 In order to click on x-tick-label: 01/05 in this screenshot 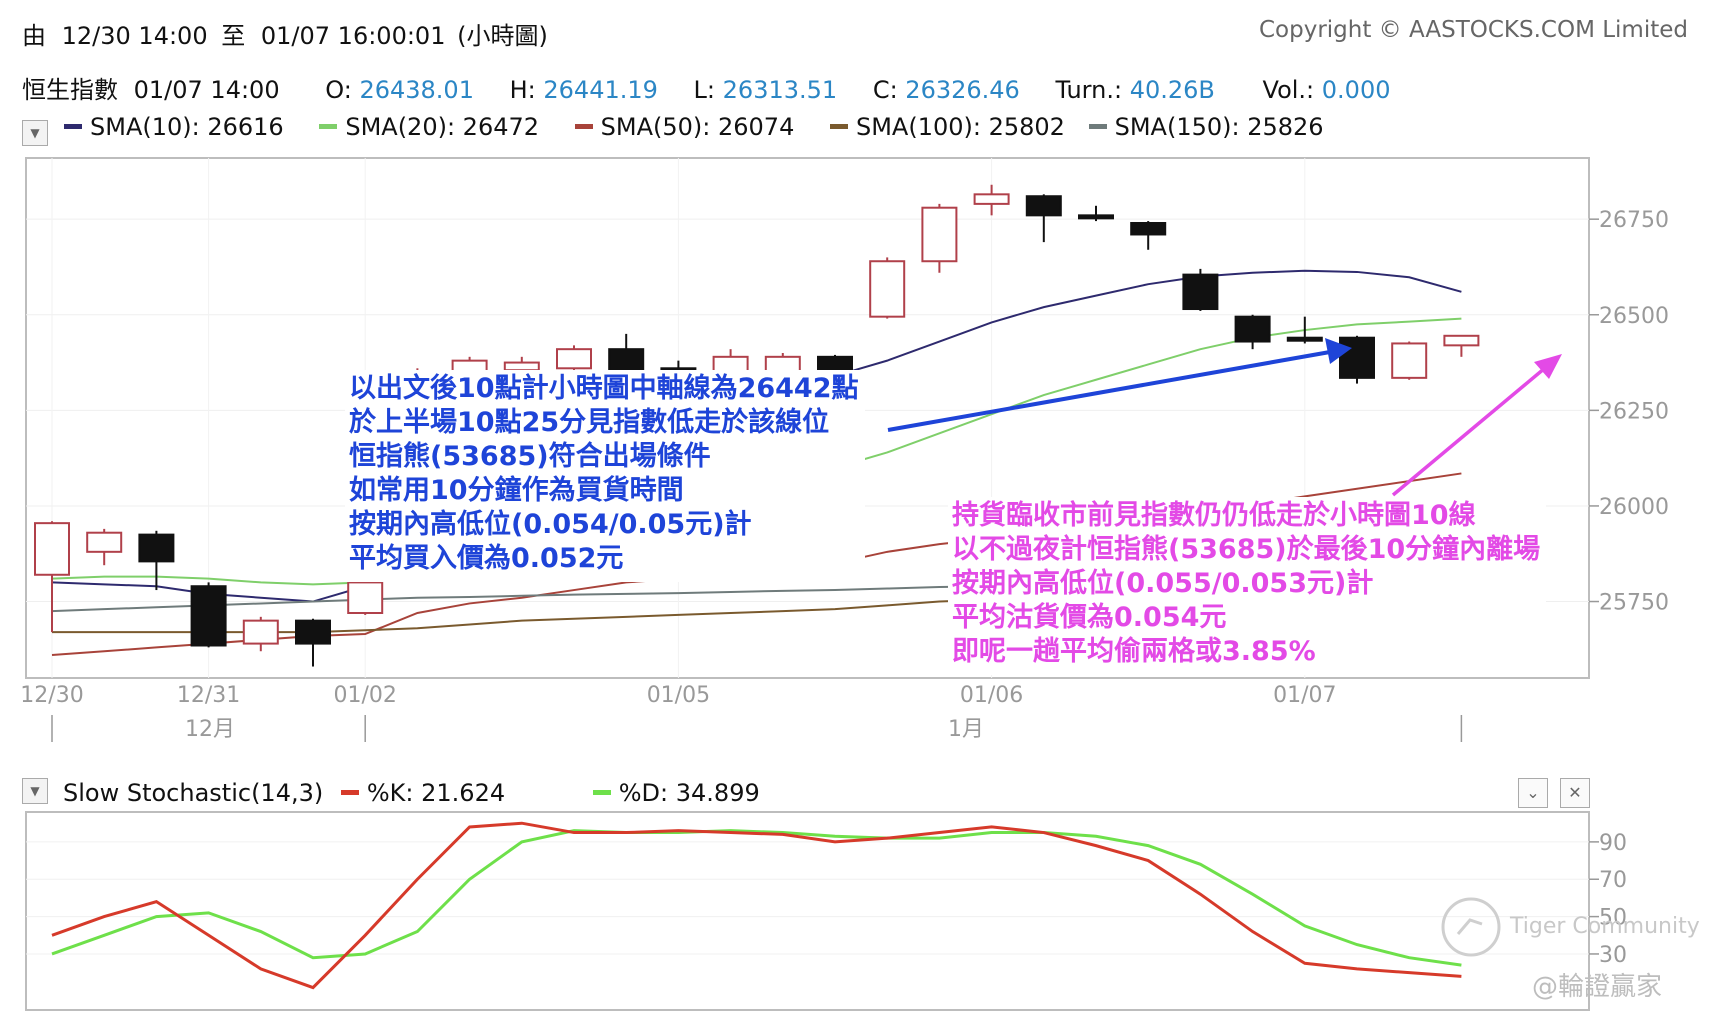, I will do `click(678, 695)`.